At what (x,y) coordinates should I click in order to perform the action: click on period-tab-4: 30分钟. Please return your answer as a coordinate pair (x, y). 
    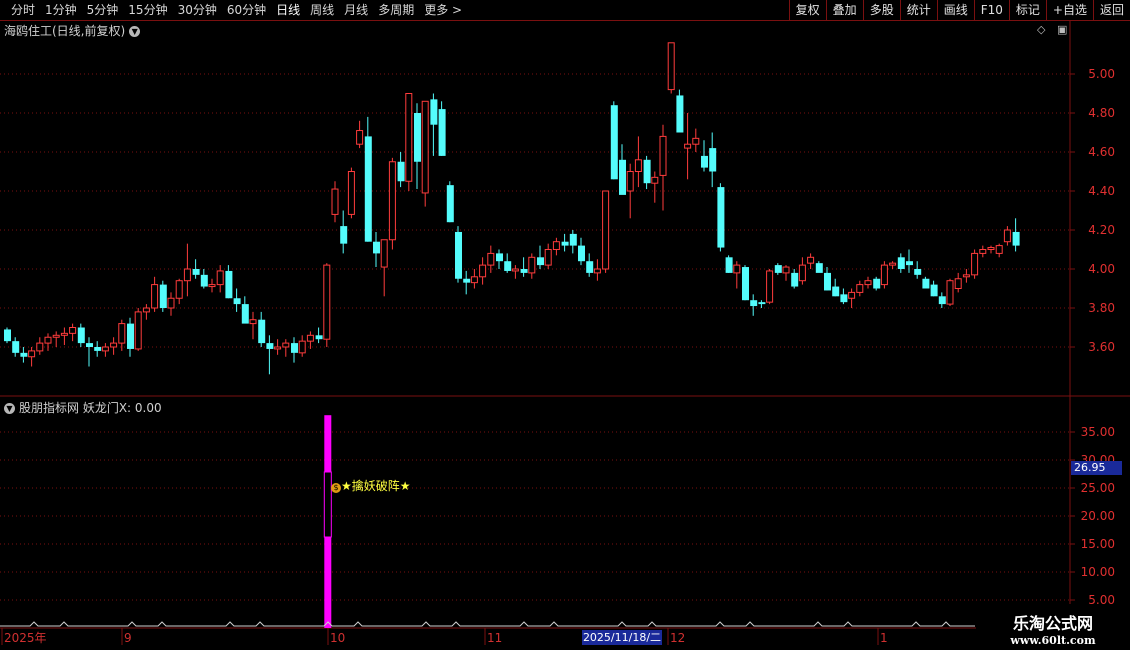
    Looking at the image, I should click on (197, 10).